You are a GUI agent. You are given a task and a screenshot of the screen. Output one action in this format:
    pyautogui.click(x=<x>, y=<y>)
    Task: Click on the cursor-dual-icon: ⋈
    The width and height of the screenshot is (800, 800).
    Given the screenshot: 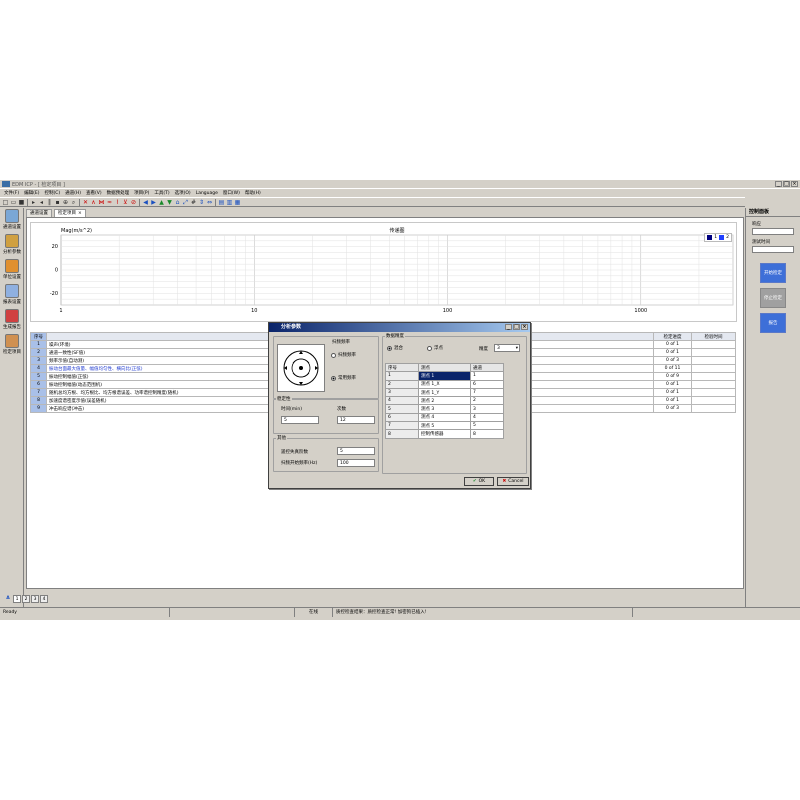 What is the action you would take?
    pyautogui.click(x=101, y=202)
    